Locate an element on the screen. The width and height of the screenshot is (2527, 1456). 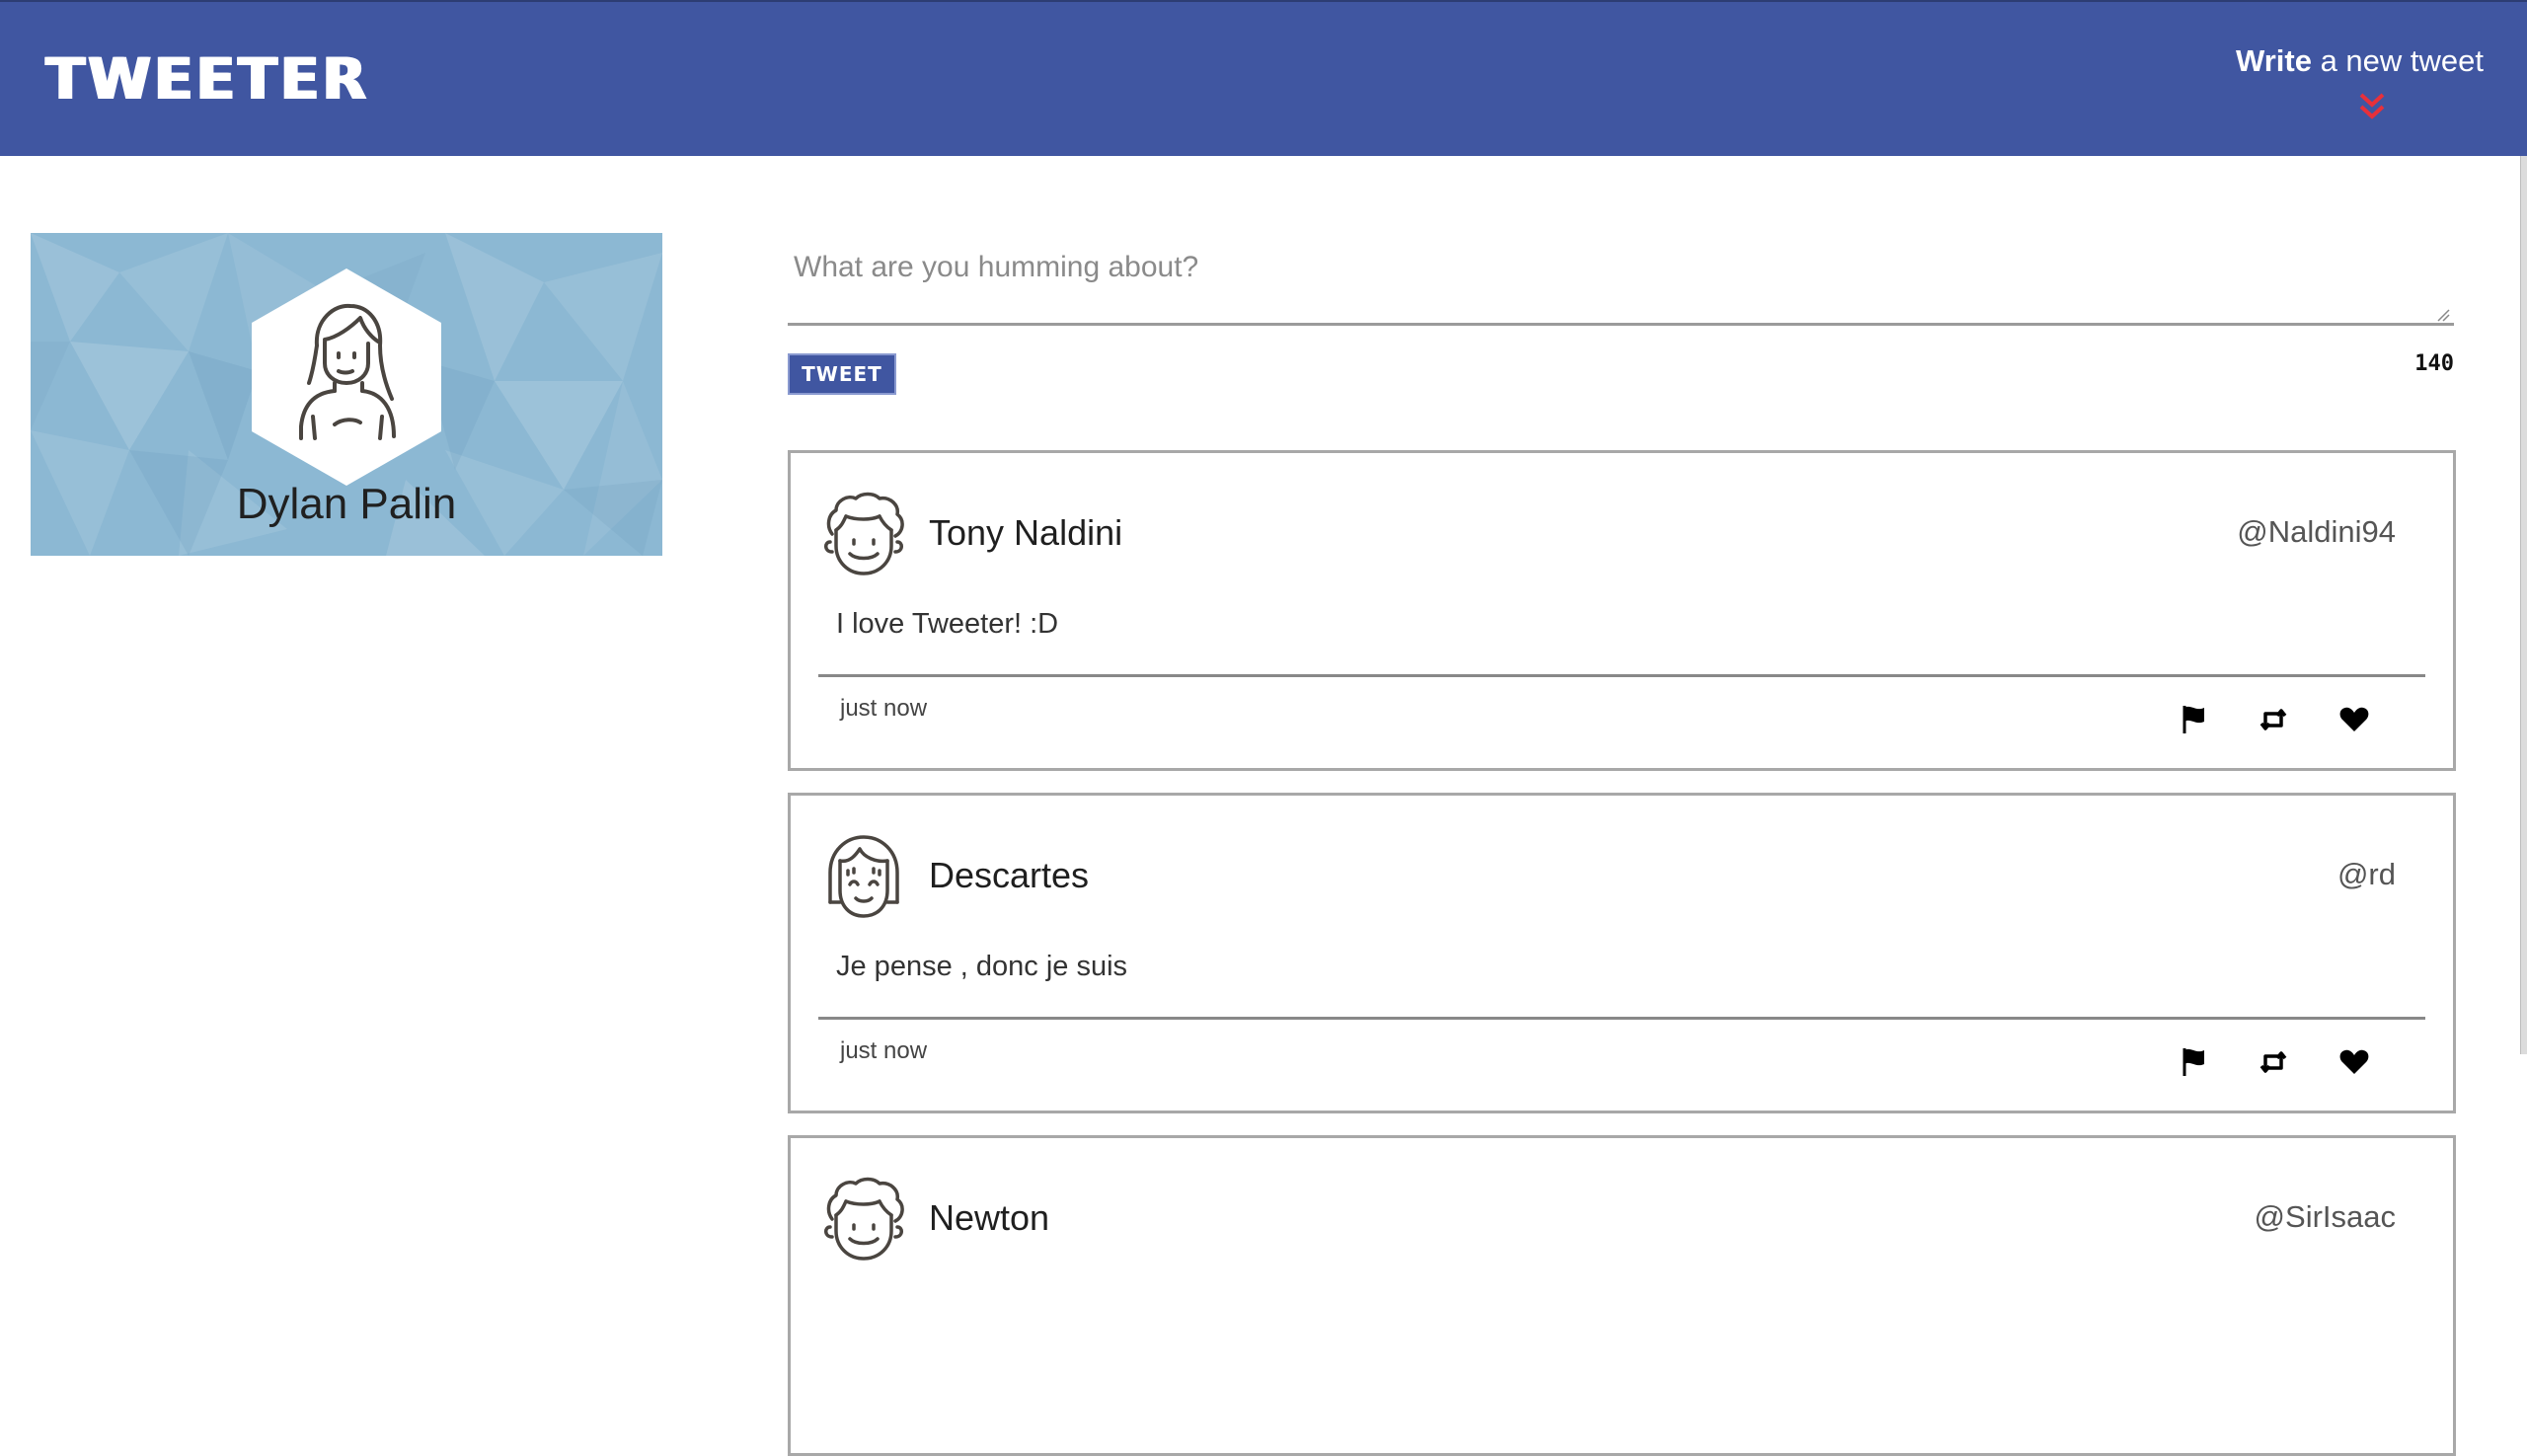
double-chevron-down-icon is located at coordinates (2372, 106).